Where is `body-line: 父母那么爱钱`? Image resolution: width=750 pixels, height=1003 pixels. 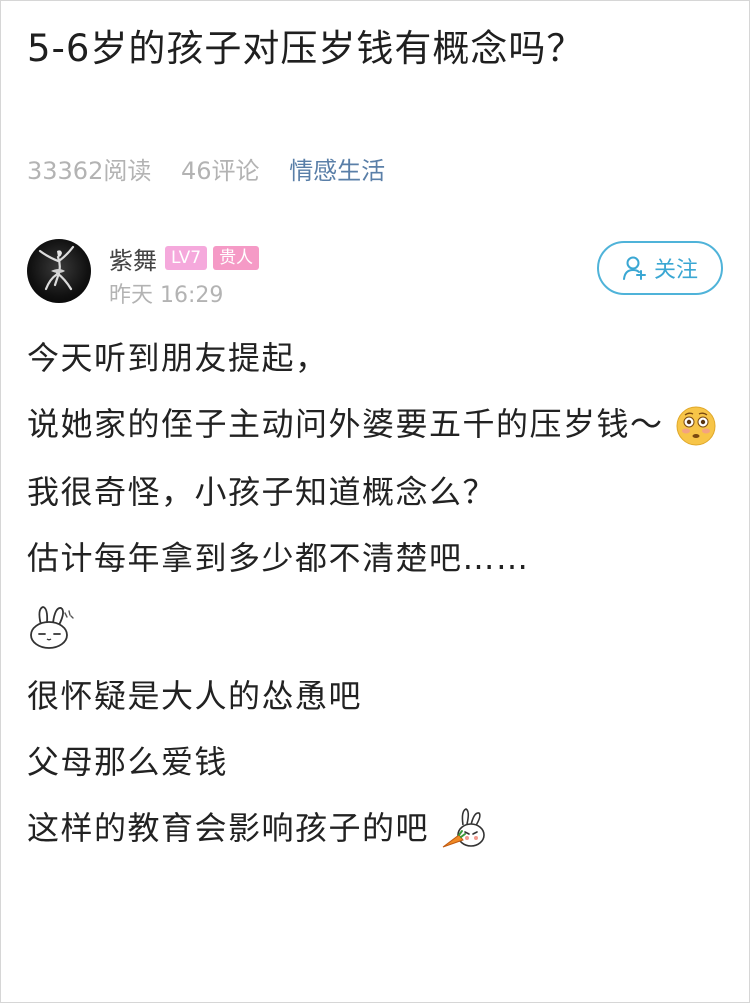 body-line: 父母那么爱钱 is located at coordinates (128, 762).